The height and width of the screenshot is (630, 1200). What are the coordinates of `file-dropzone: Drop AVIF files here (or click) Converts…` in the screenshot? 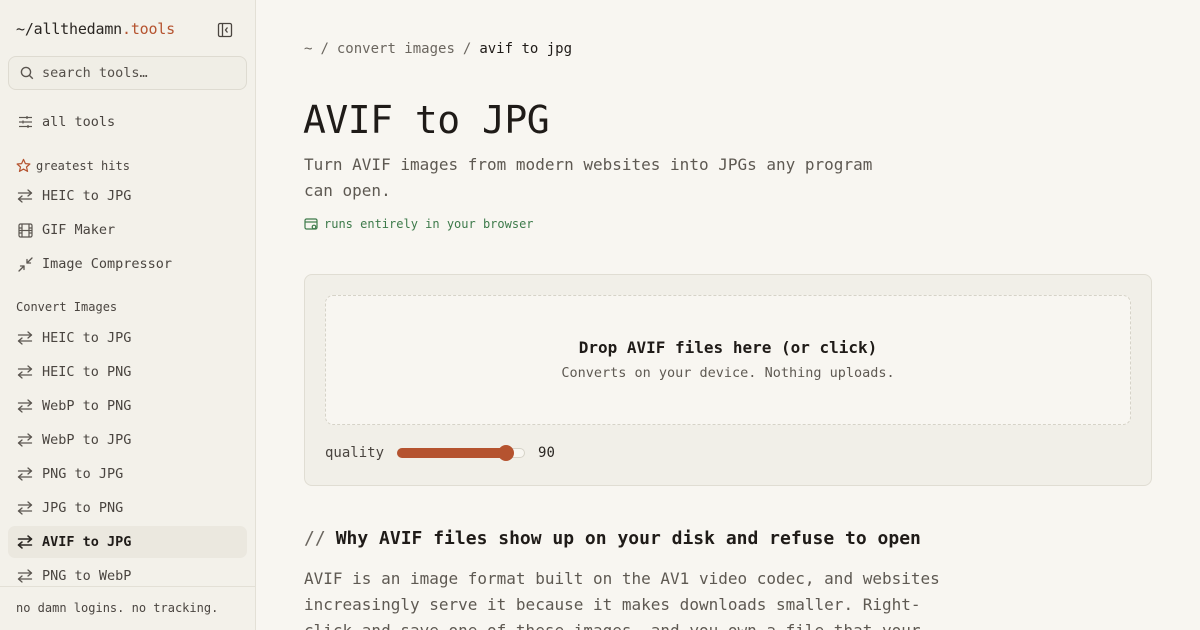 It's located at (728, 360).